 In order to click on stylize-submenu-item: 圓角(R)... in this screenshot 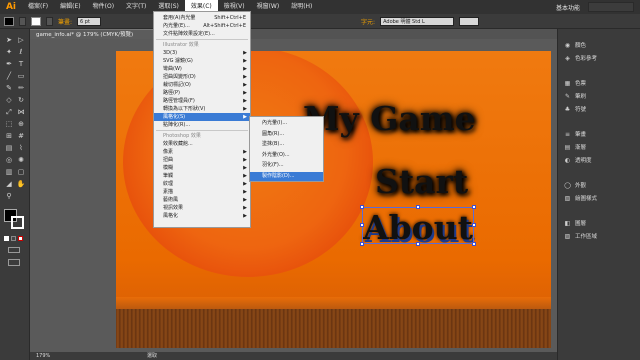, I will do `click(286, 134)`.